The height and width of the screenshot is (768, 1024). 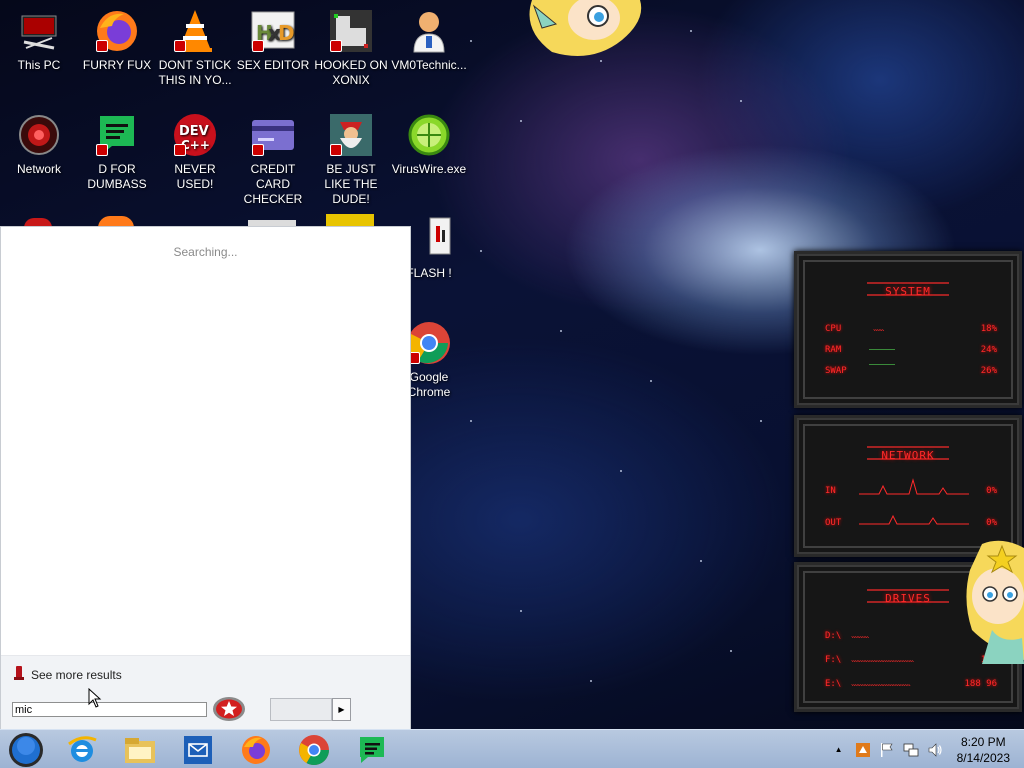 I want to click on taskbar-clock: 8:20 PM 8/14/2023, so click(x=983, y=750).